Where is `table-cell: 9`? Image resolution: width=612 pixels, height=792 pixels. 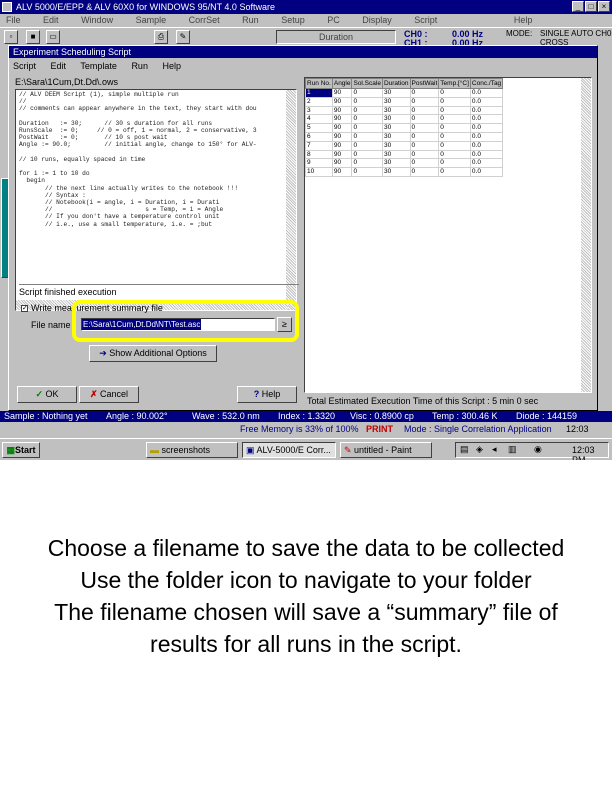 table-cell: 9 is located at coordinates (319, 163).